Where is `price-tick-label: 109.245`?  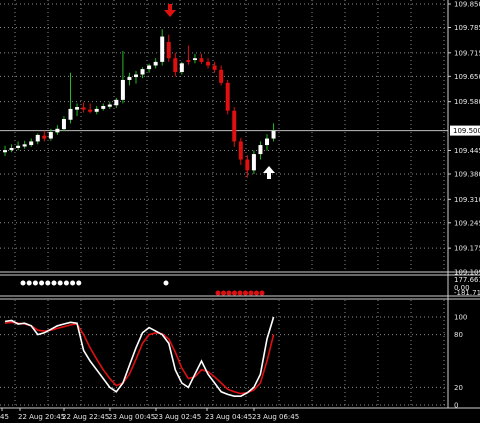
price-tick-label: 109.245 is located at coordinates (467, 223).